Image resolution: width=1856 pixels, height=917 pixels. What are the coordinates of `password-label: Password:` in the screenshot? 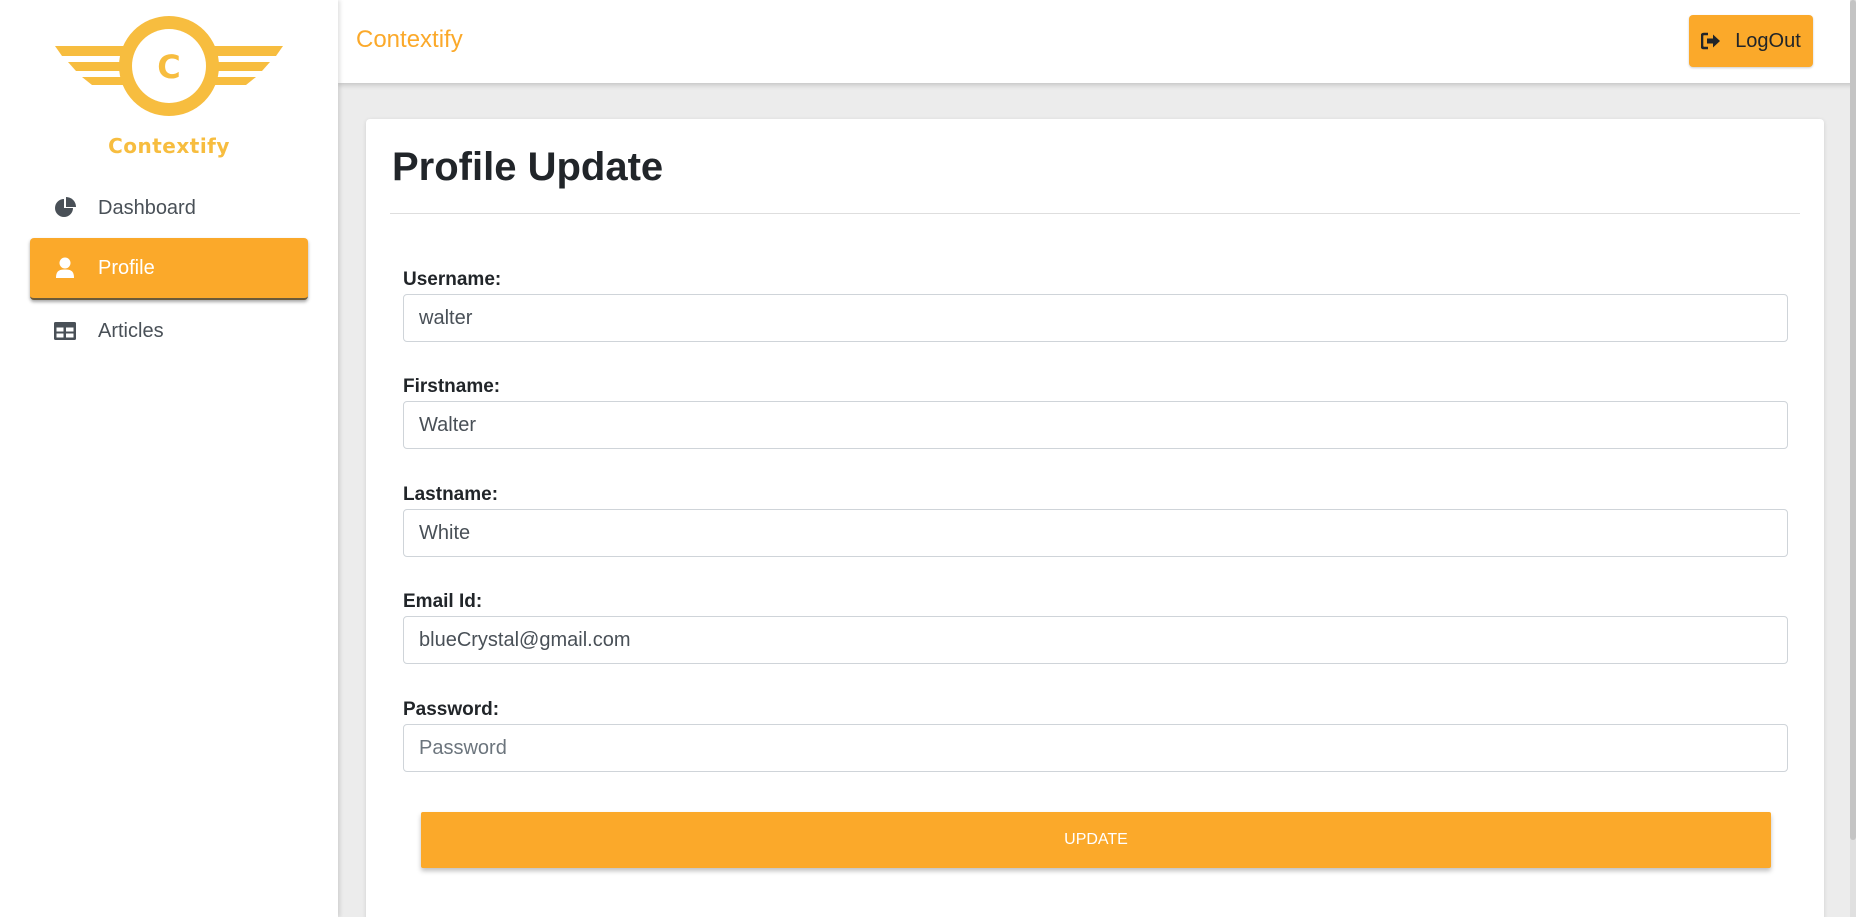 It's located at (451, 709).